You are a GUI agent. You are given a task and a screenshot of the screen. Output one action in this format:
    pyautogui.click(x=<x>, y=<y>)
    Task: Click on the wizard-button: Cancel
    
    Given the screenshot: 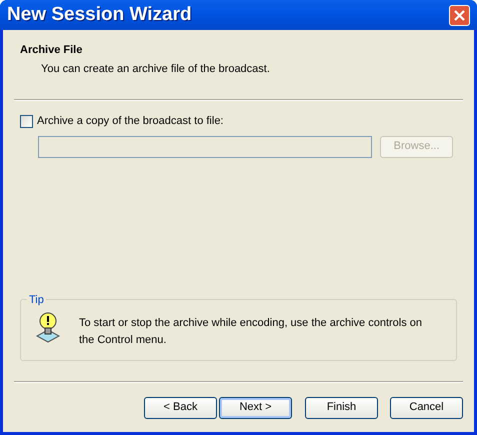 What is the action you would take?
    pyautogui.click(x=426, y=407)
    